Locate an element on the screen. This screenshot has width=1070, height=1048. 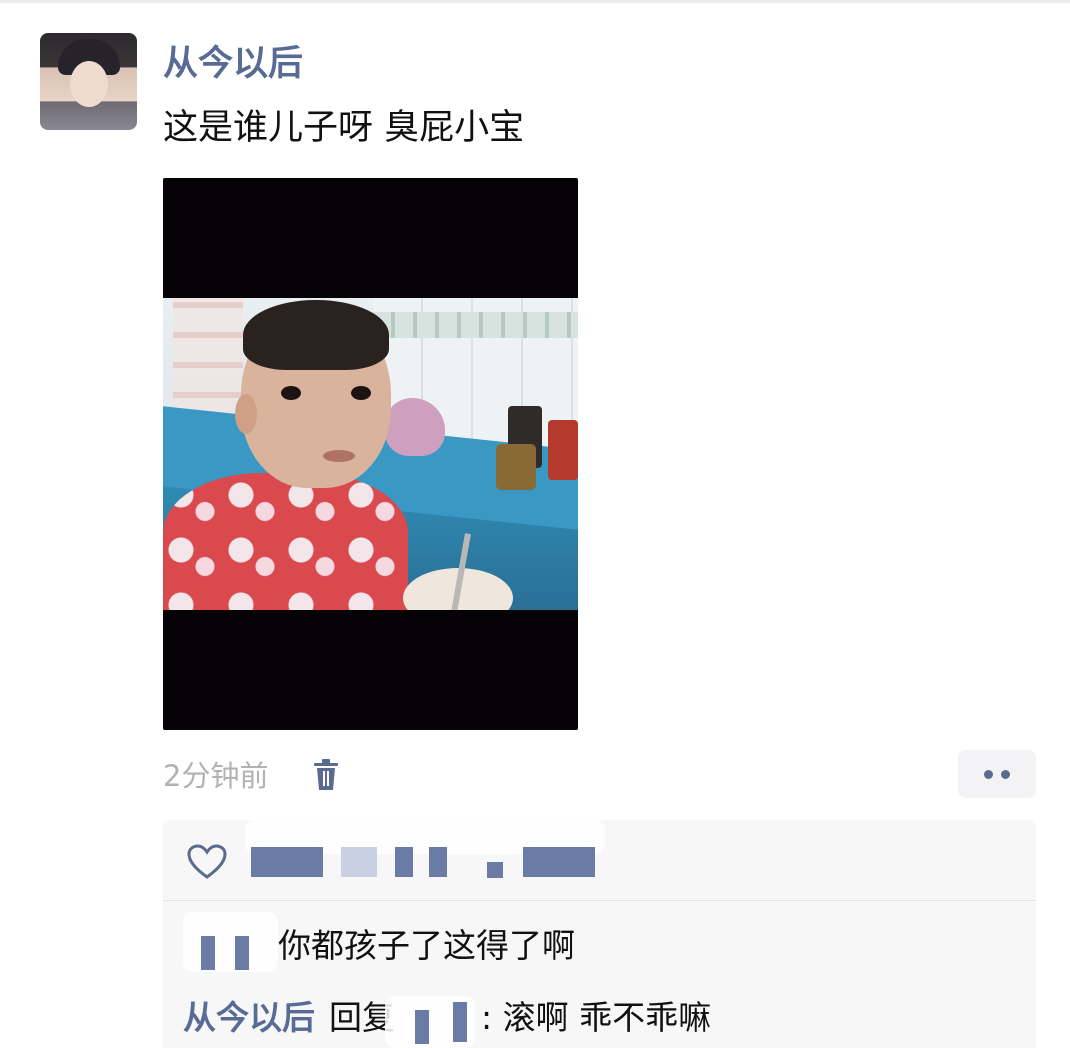
reply-text: : 滚啊 乖不乖嘛 is located at coordinates (596, 1017).